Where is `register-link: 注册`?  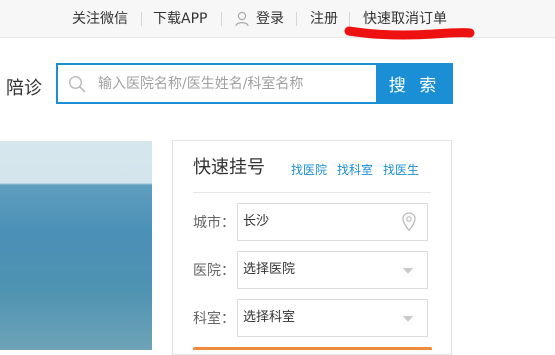 register-link: 注册 is located at coordinates (324, 19).